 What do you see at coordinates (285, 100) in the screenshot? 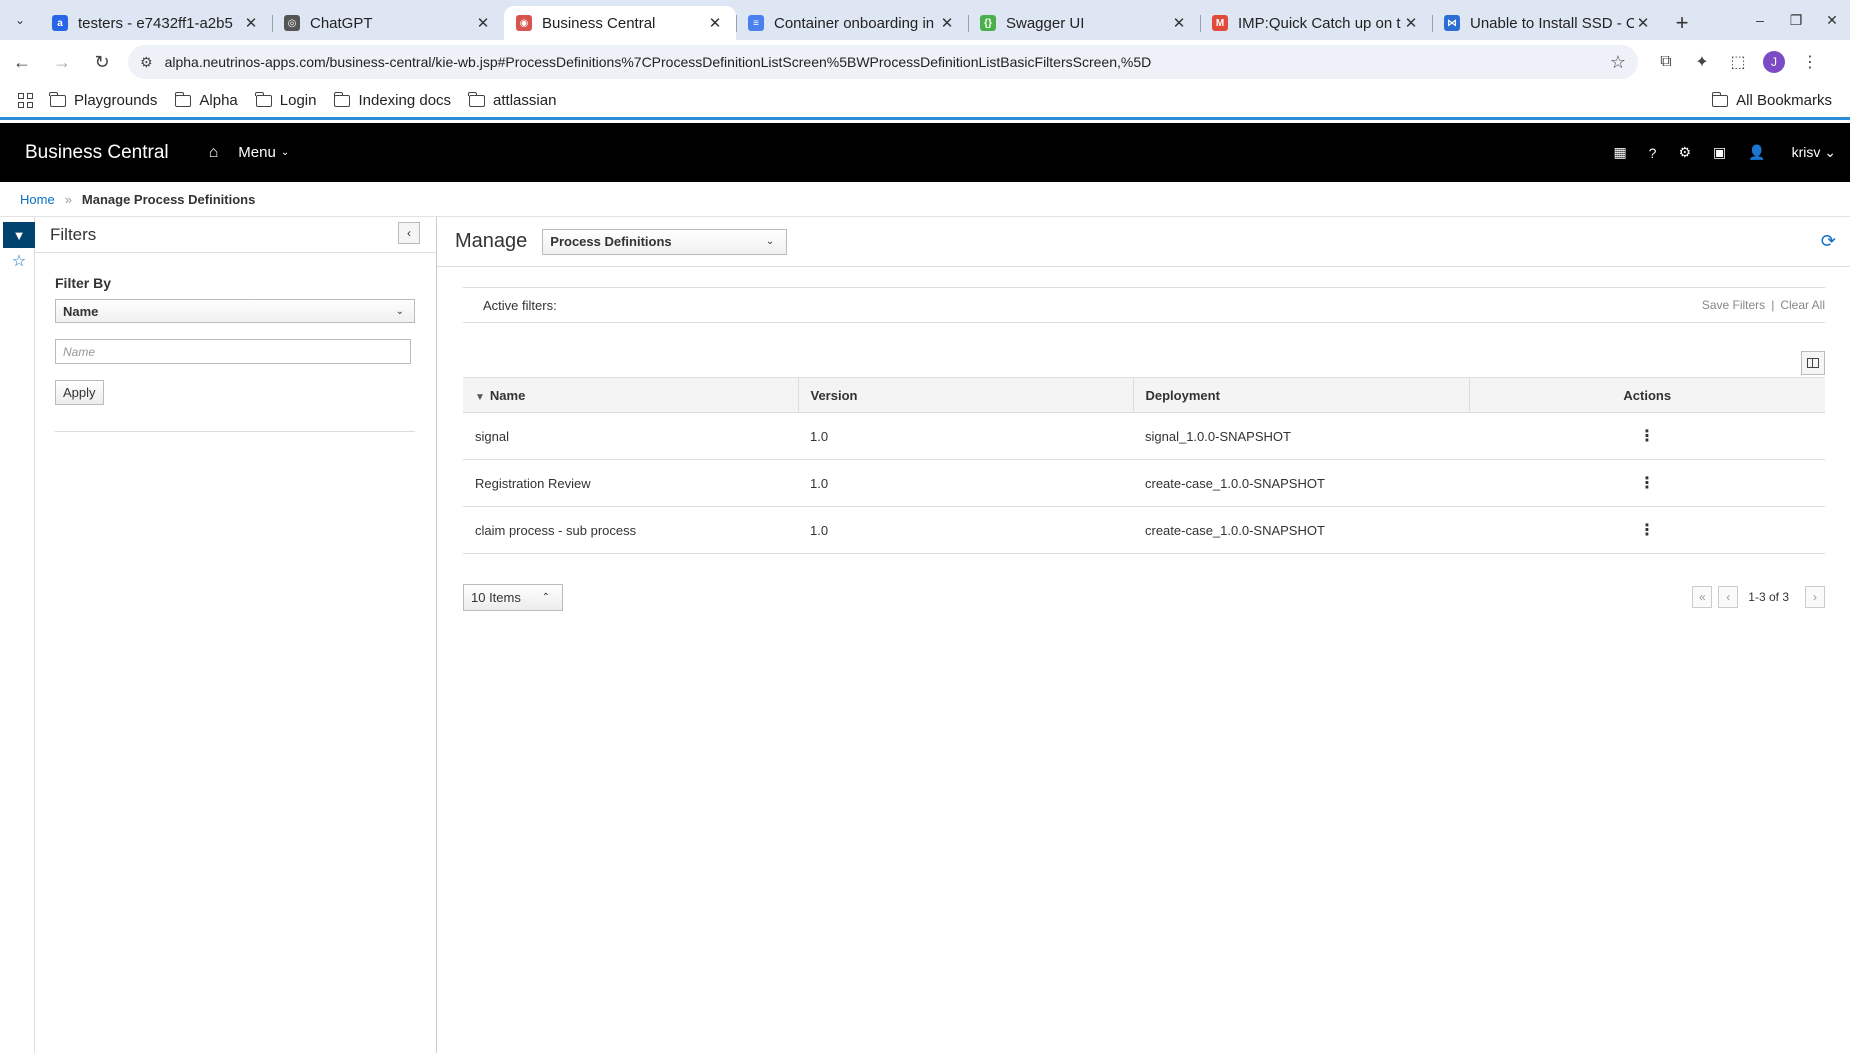
I see `bookmark-folder: Login` at bounding box center [285, 100].